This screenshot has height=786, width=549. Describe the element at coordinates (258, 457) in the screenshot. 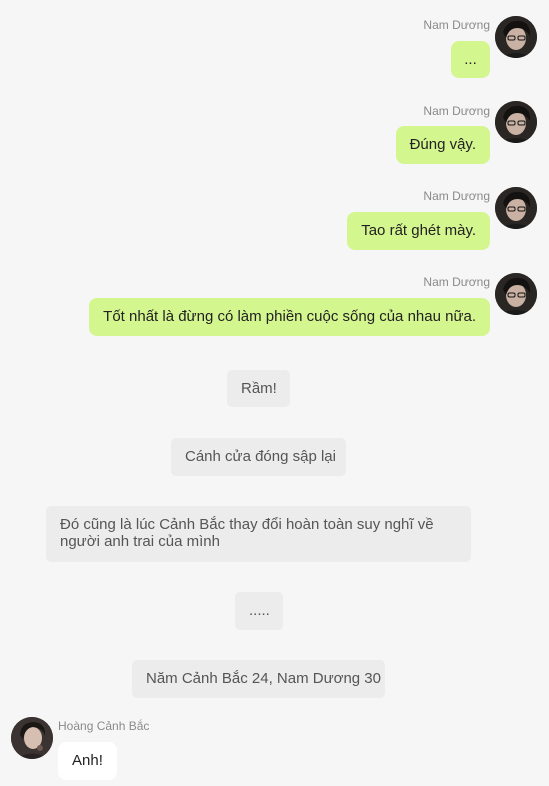

I see `narration-bubble: Cánh cửa đóng sập lại` at that location.